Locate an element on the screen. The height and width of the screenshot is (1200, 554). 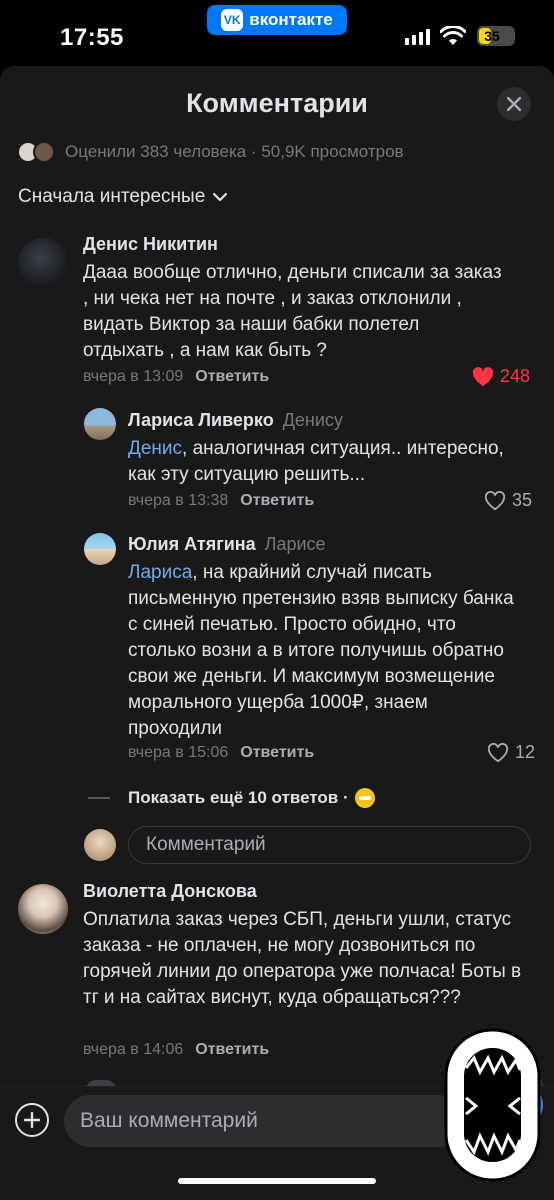
reply-to-name: Ларисе is located at coordinates (295, 544).